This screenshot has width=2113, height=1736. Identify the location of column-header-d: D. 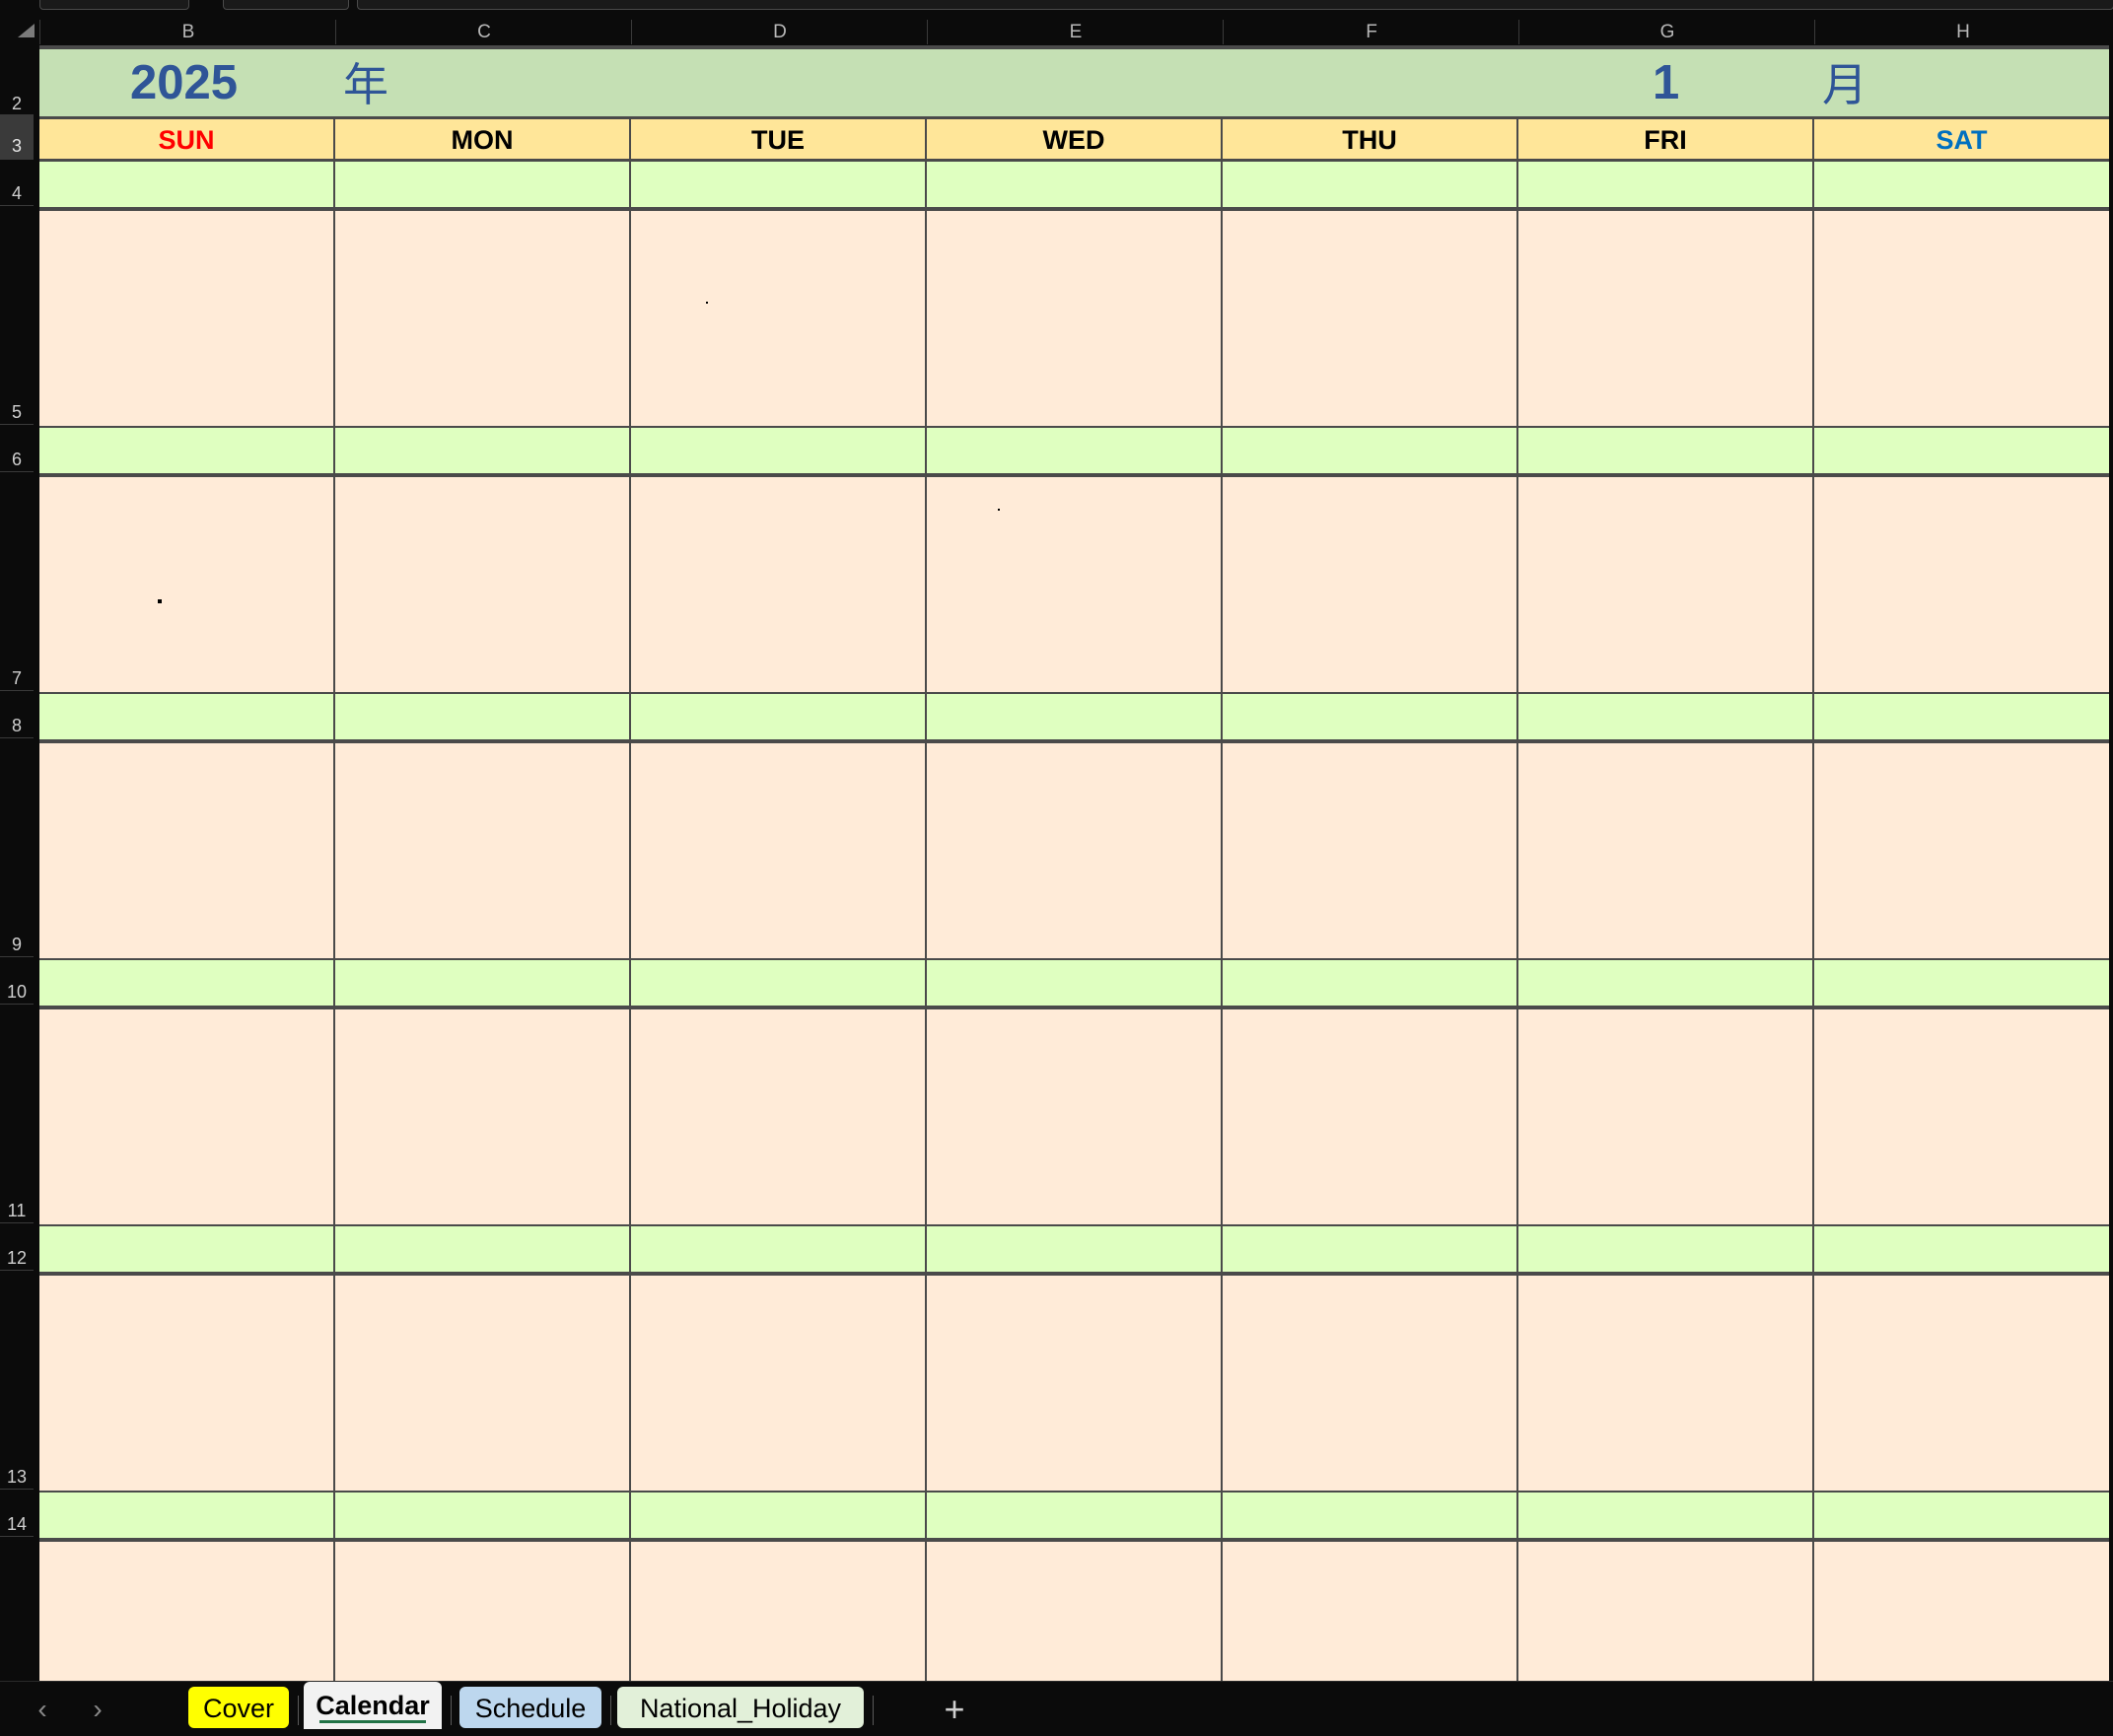
(780, 32).